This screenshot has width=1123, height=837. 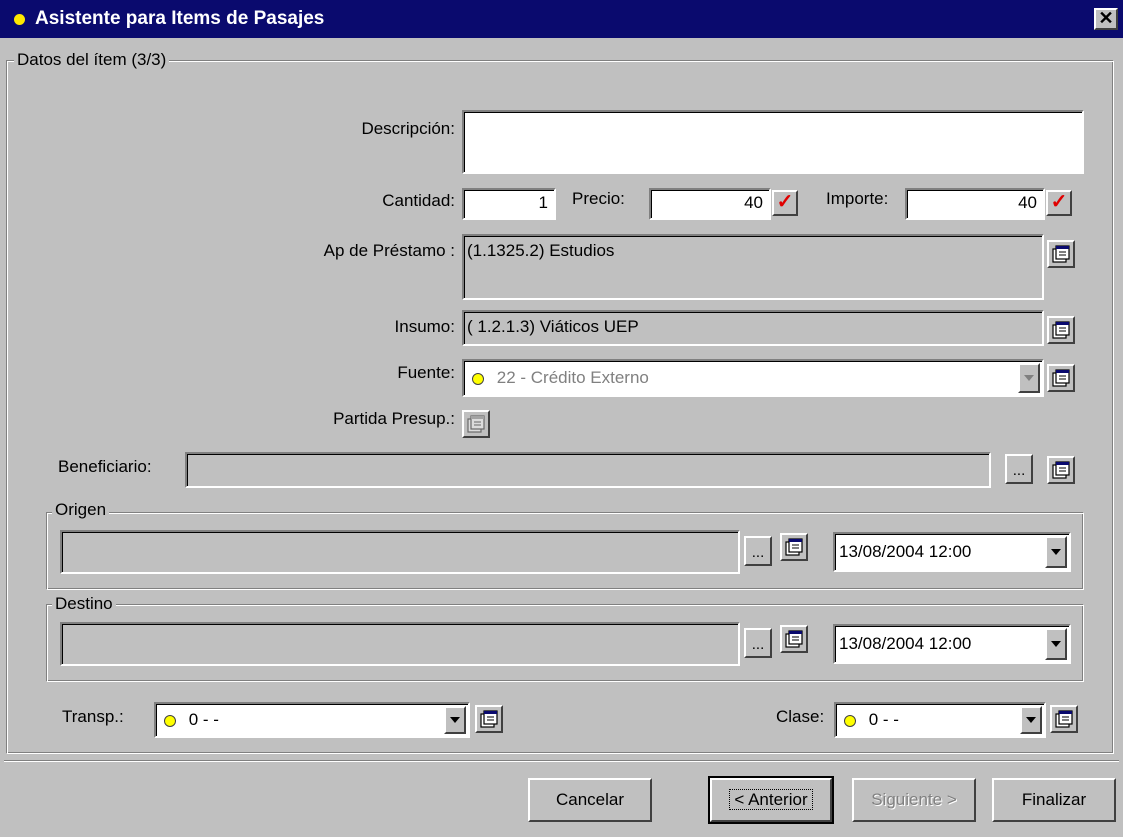 I want to click on next-button: Siguiente >, so click(x=914, y=800).